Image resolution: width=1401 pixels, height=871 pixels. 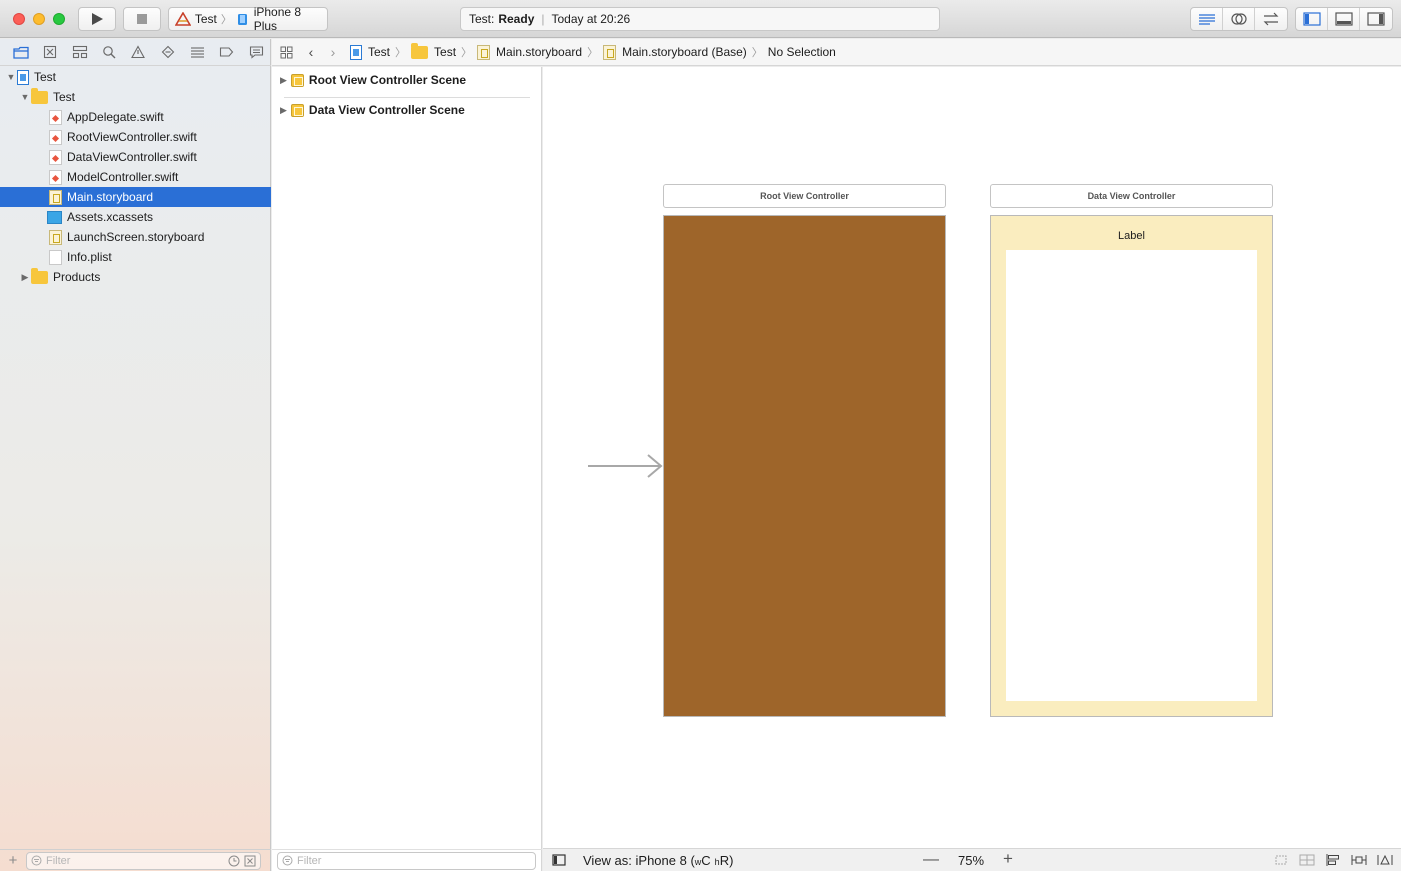 I want to click on stop-icon, so click(x=142, y=19).